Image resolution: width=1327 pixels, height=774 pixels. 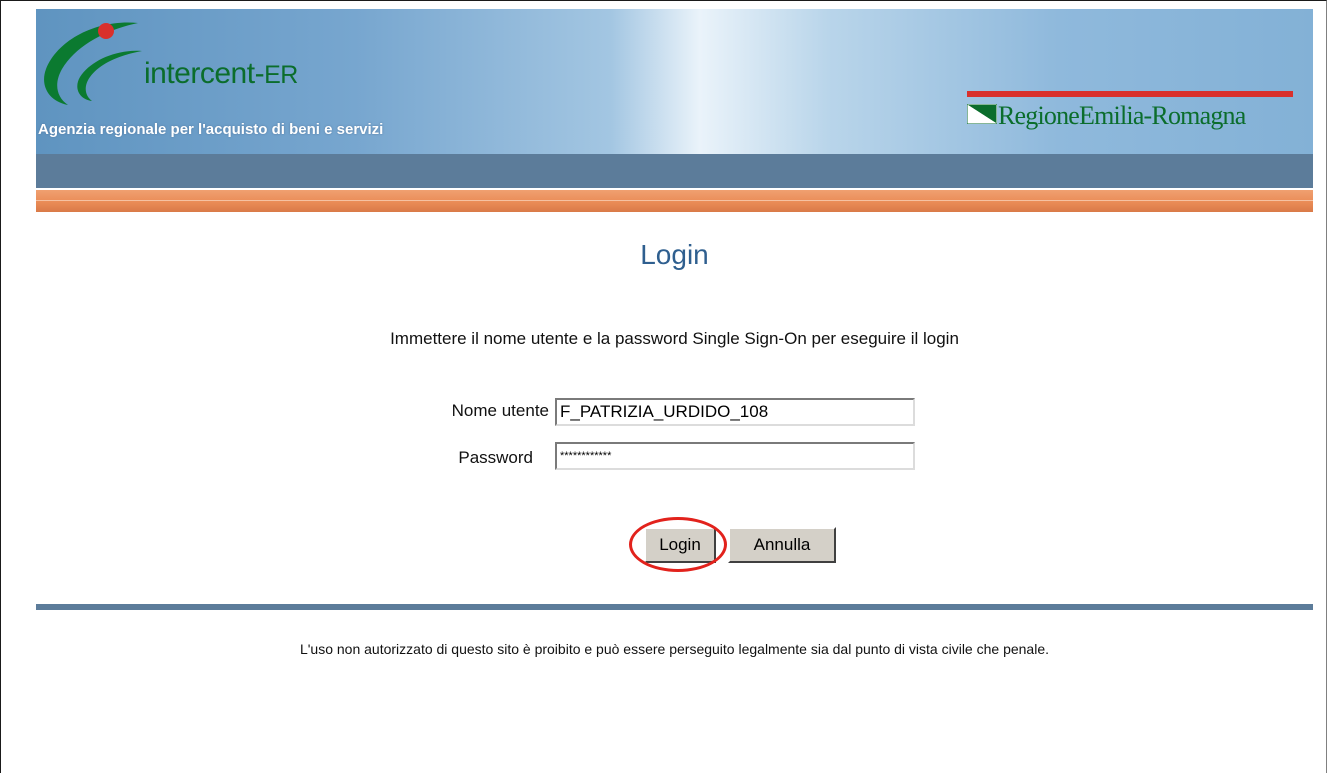 I want to click on logo-suffix: ER, so click(x=281, y=75).